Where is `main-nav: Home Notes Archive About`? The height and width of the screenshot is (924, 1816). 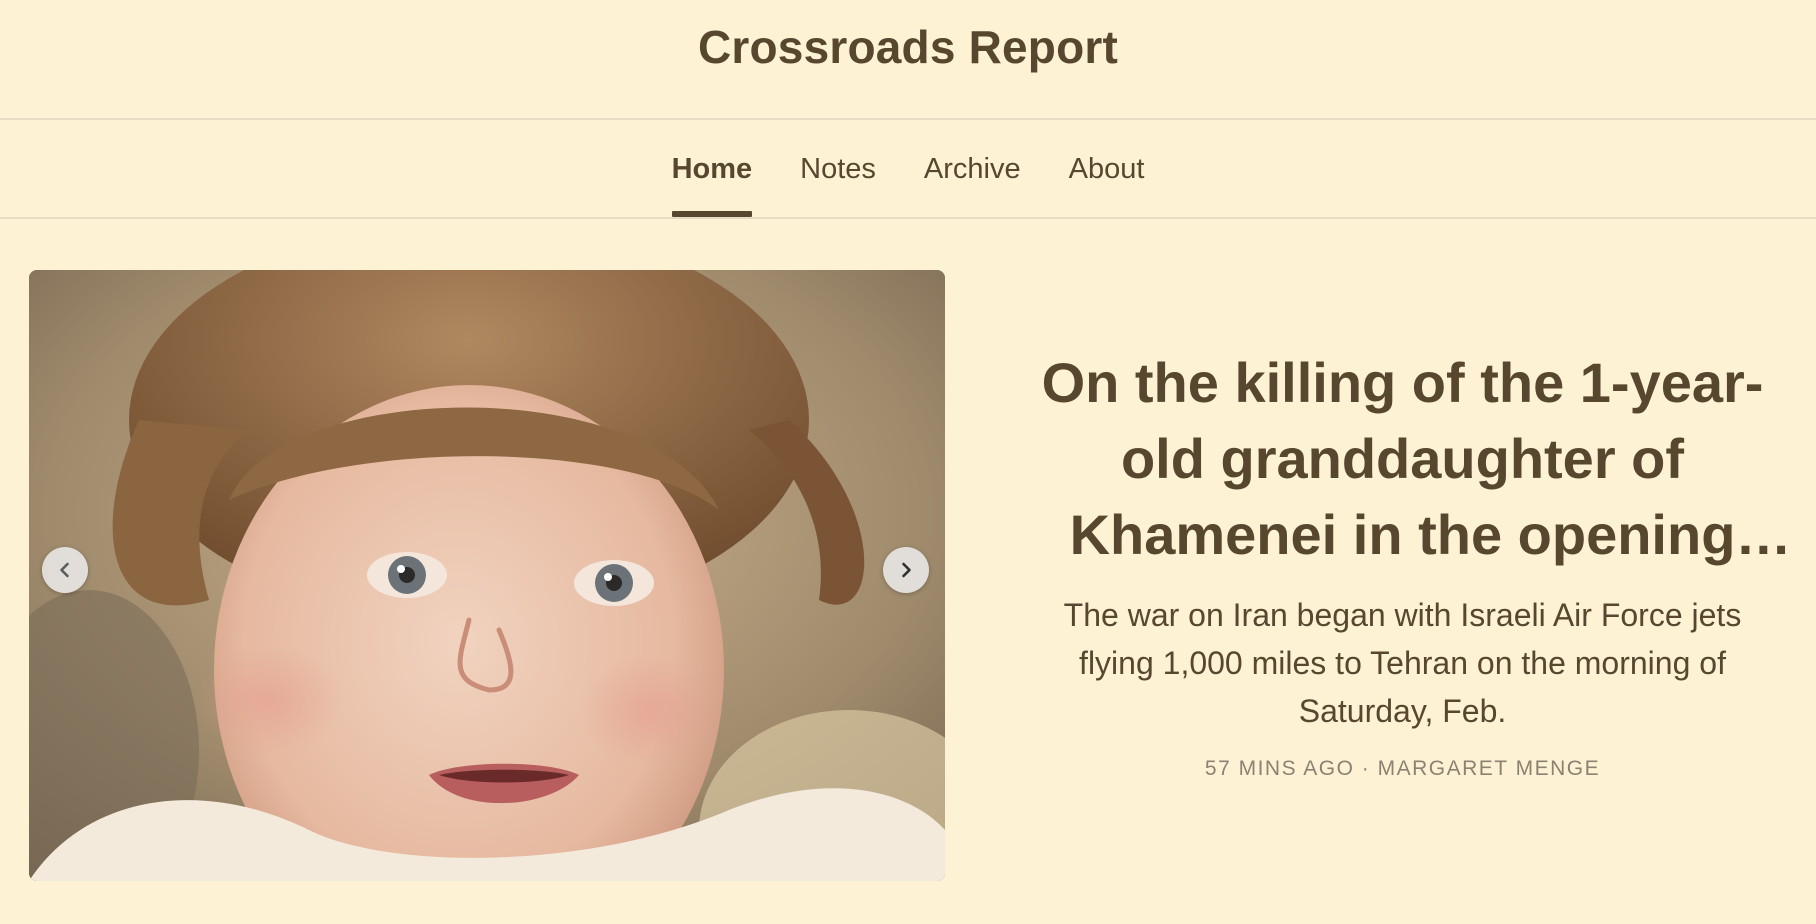
main-nav: Home Notes Archive About is located at coordinates (908, 169).